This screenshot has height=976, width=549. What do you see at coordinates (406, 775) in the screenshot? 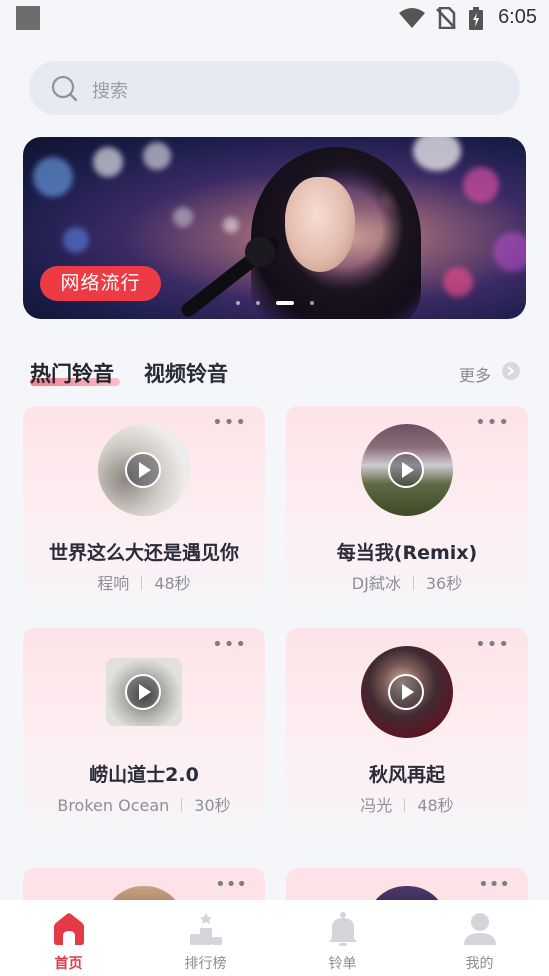
I see `song-title: 秋风再起` at bounding box center [406, 775].